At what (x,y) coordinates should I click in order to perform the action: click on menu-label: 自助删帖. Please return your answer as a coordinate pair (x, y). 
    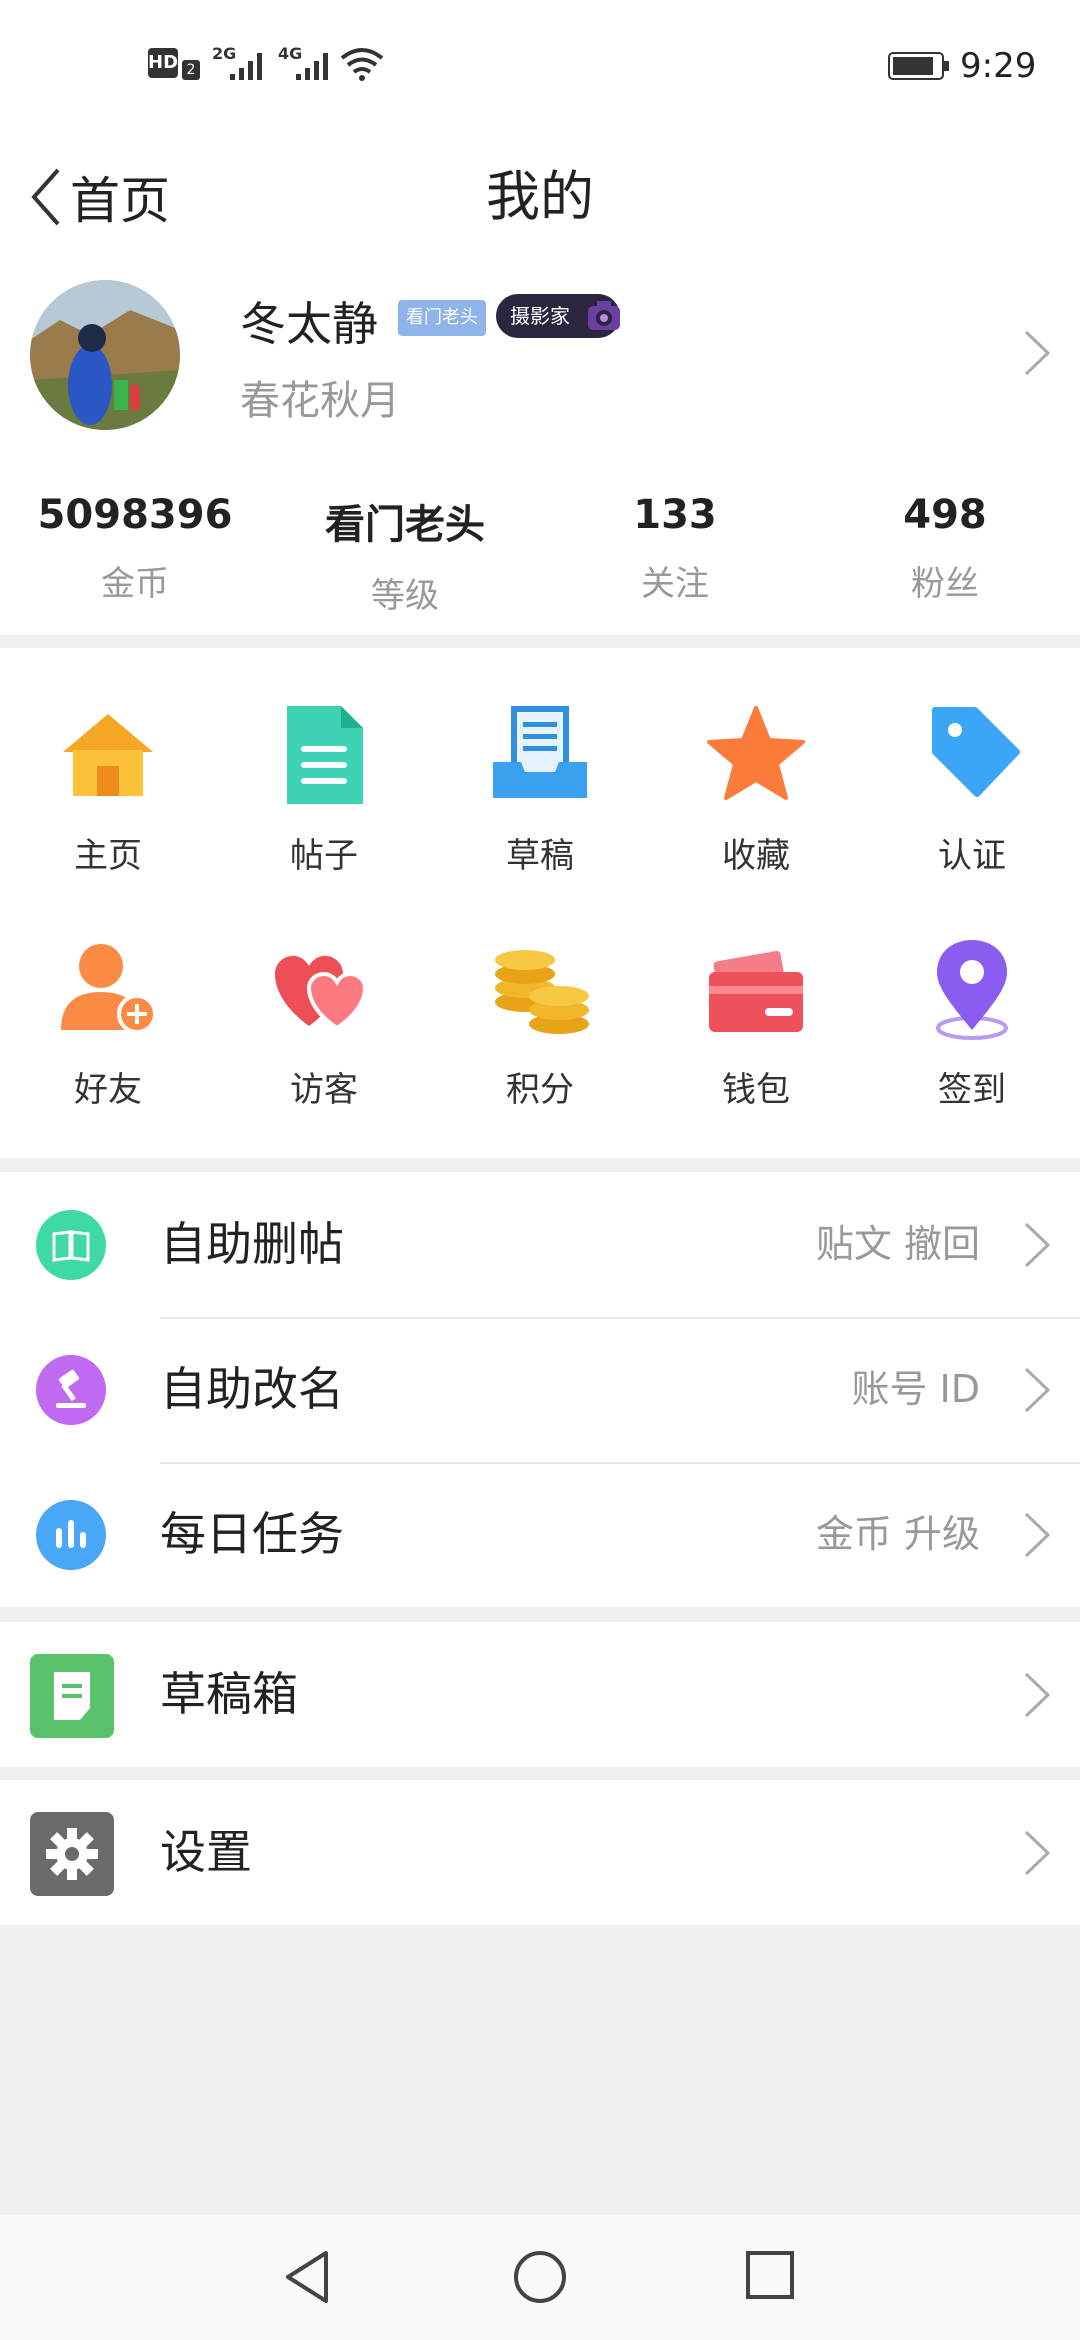
    Looking at the image, I should click on (252, 1244).